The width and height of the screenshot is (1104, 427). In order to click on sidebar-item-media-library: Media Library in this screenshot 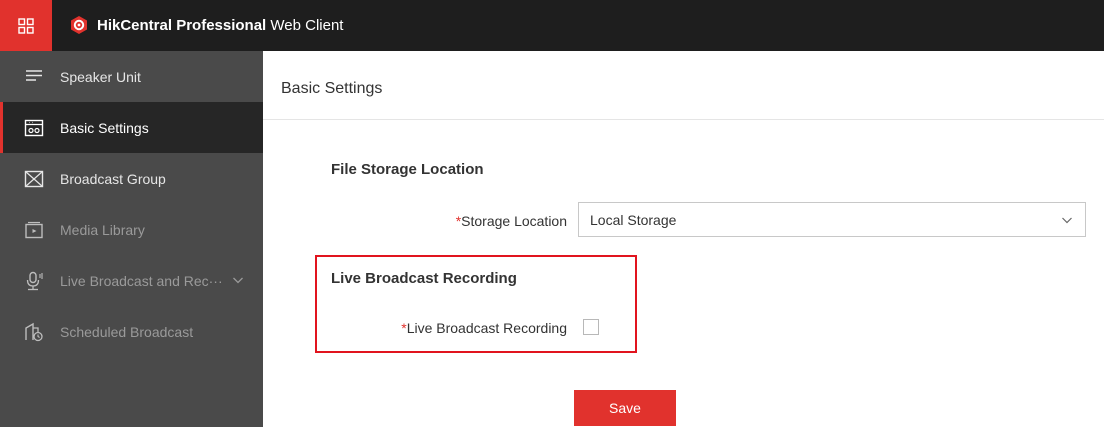, I will do `click(131, 229)`.